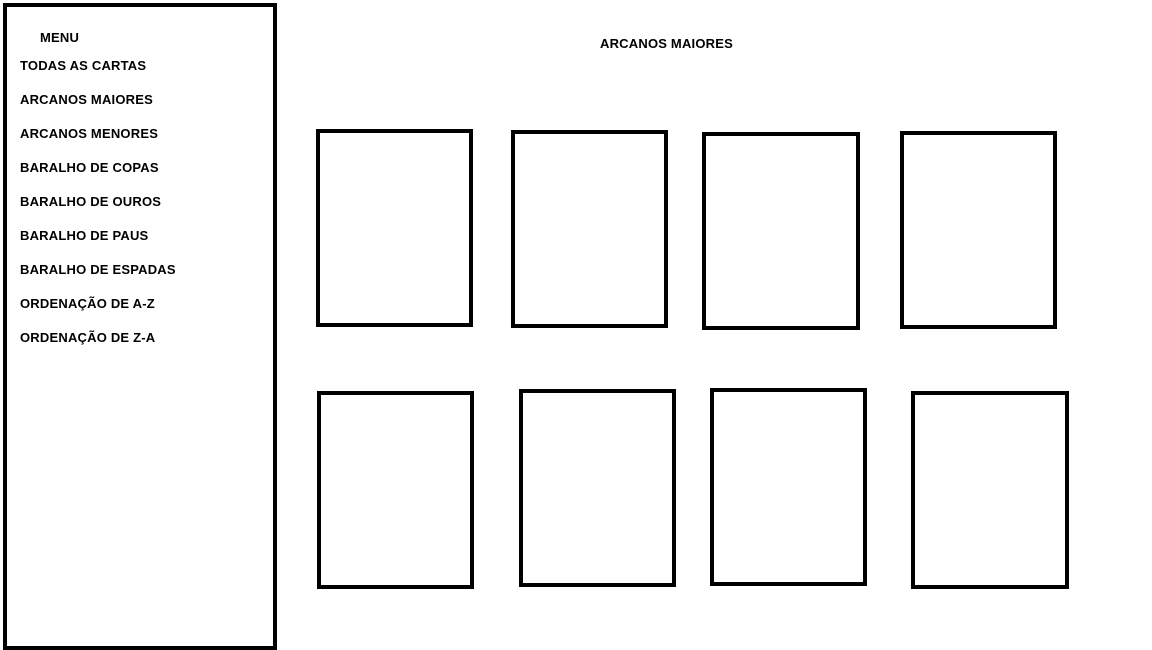 The image size is (1152, 650). What do you see at coordinates (98, 313) in the screenshot?
I see `menu-item-ordenacao-a-z: ORDENAÇÃO DE A-Z` at bounding box center [98, 313].